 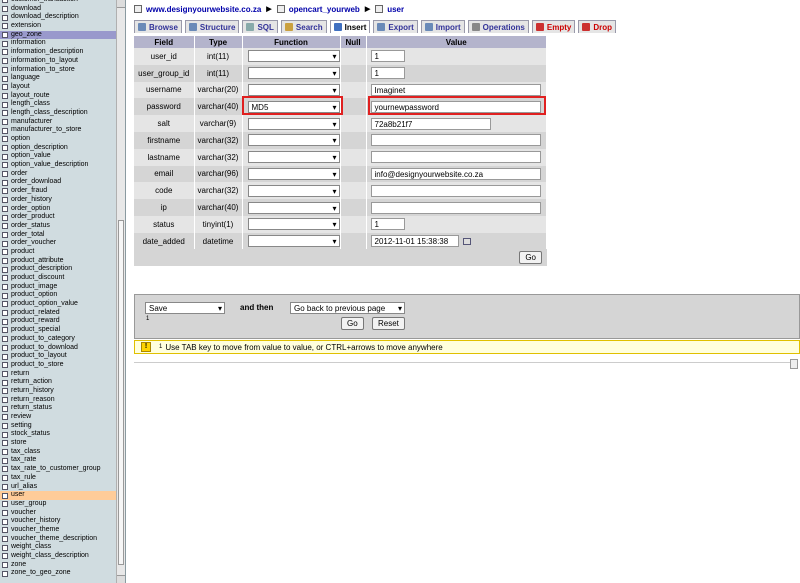 What do you see at coordinates (58, 35) in the screenshot?
I see `table-list-item: geo_zone` at bounding box center [58, 35].